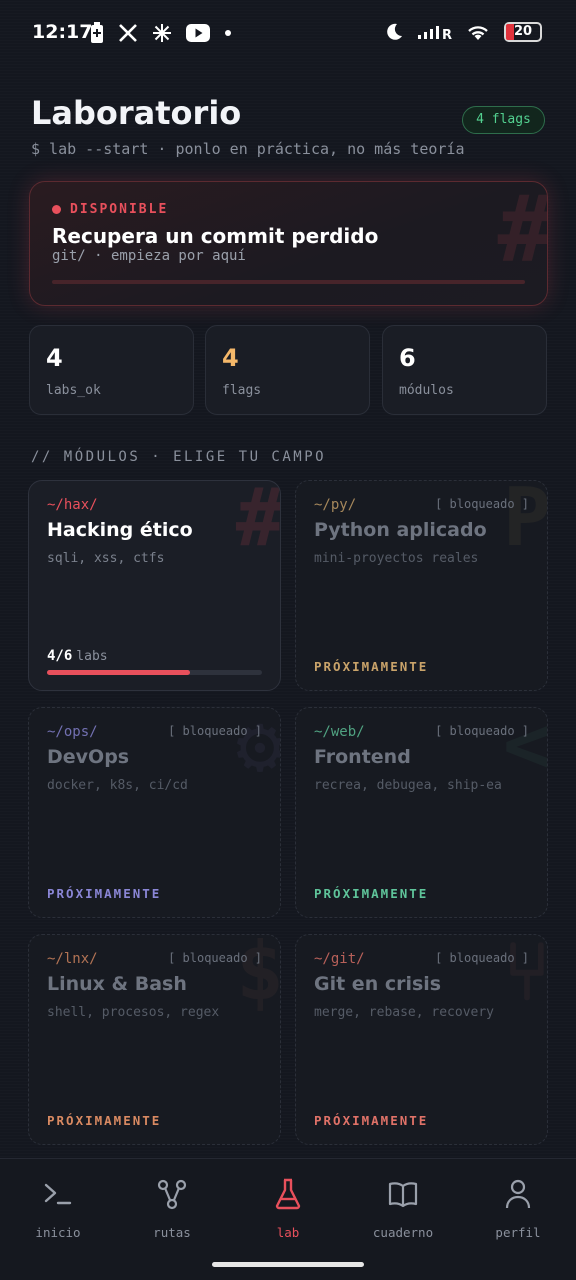 Image resolution: width=576 pixels, height=1280 pixels. What do you see at coordinates (149, 256) in the screenshot?
I see `featured-lab-subtitle: git/ · empieza por aquí` at bounding box center [149, 256].